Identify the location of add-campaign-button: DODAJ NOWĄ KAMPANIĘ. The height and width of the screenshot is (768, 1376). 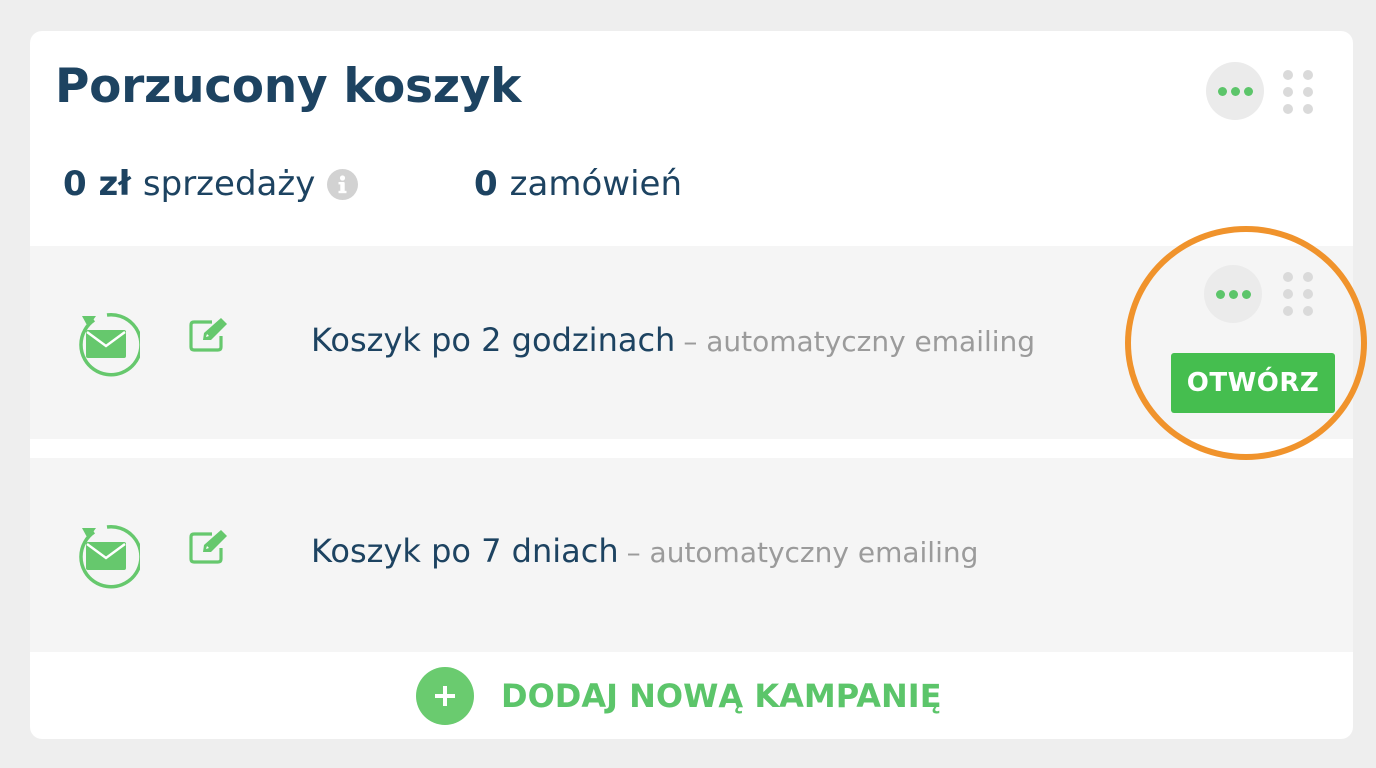
(679, 696).